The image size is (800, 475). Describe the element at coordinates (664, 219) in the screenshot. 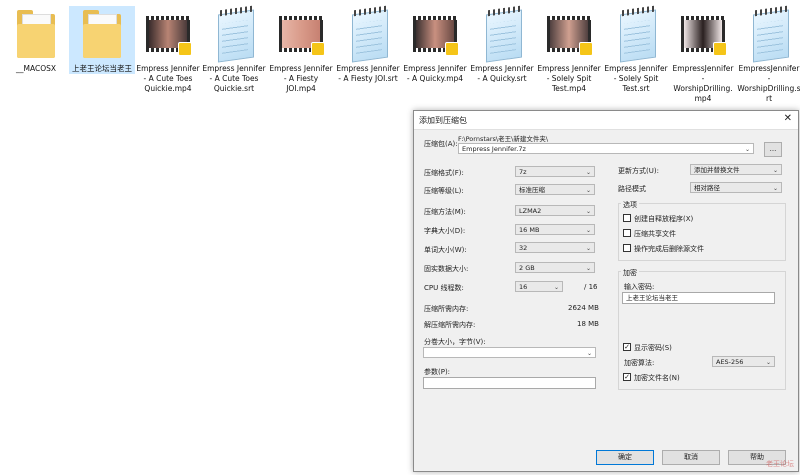

I see `sfx-label: 创建自释放程序(X)` at that location.